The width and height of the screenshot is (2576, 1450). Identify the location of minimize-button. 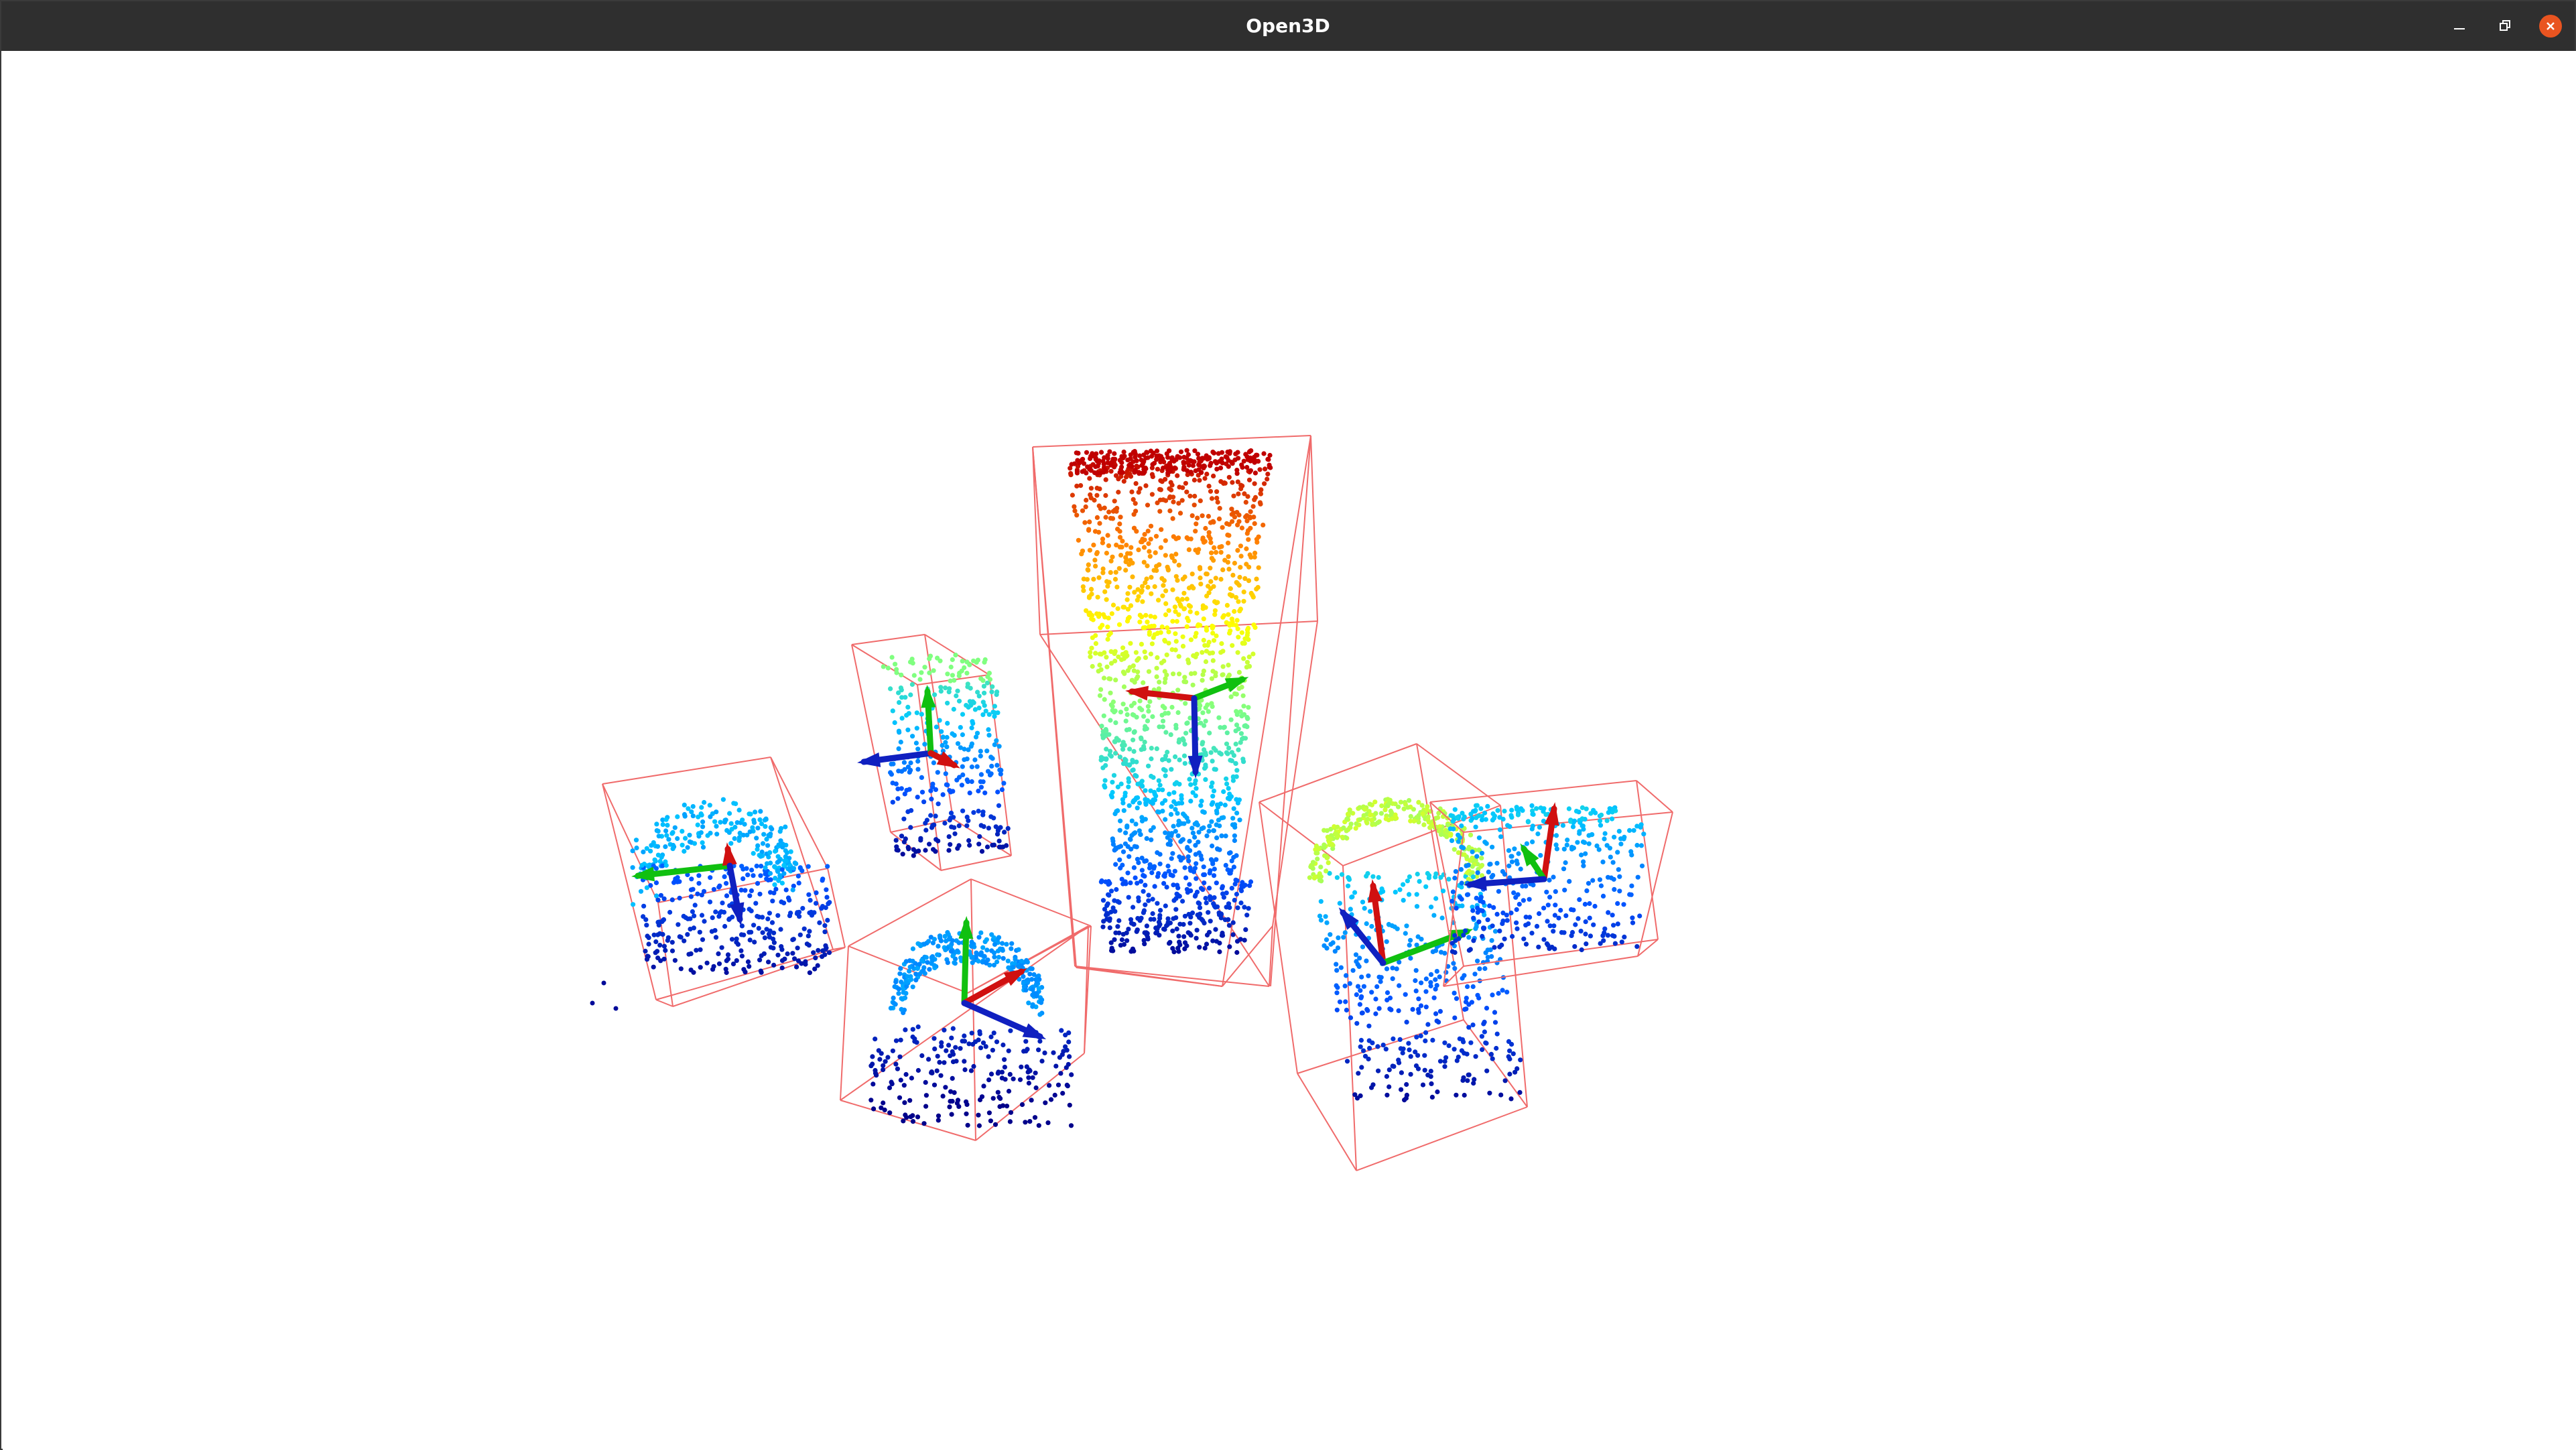
(2459, 26).